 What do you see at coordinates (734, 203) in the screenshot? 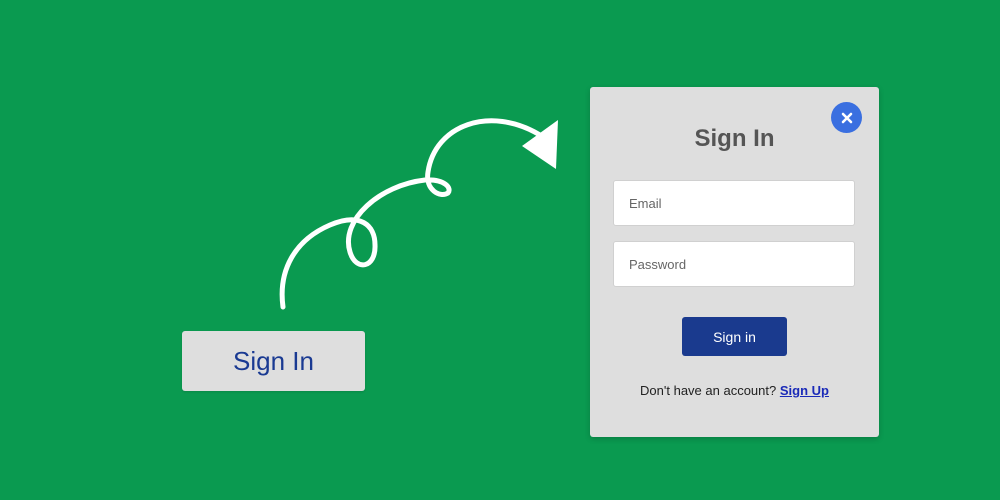
I see `email-field` at bounding box center [734, 203].